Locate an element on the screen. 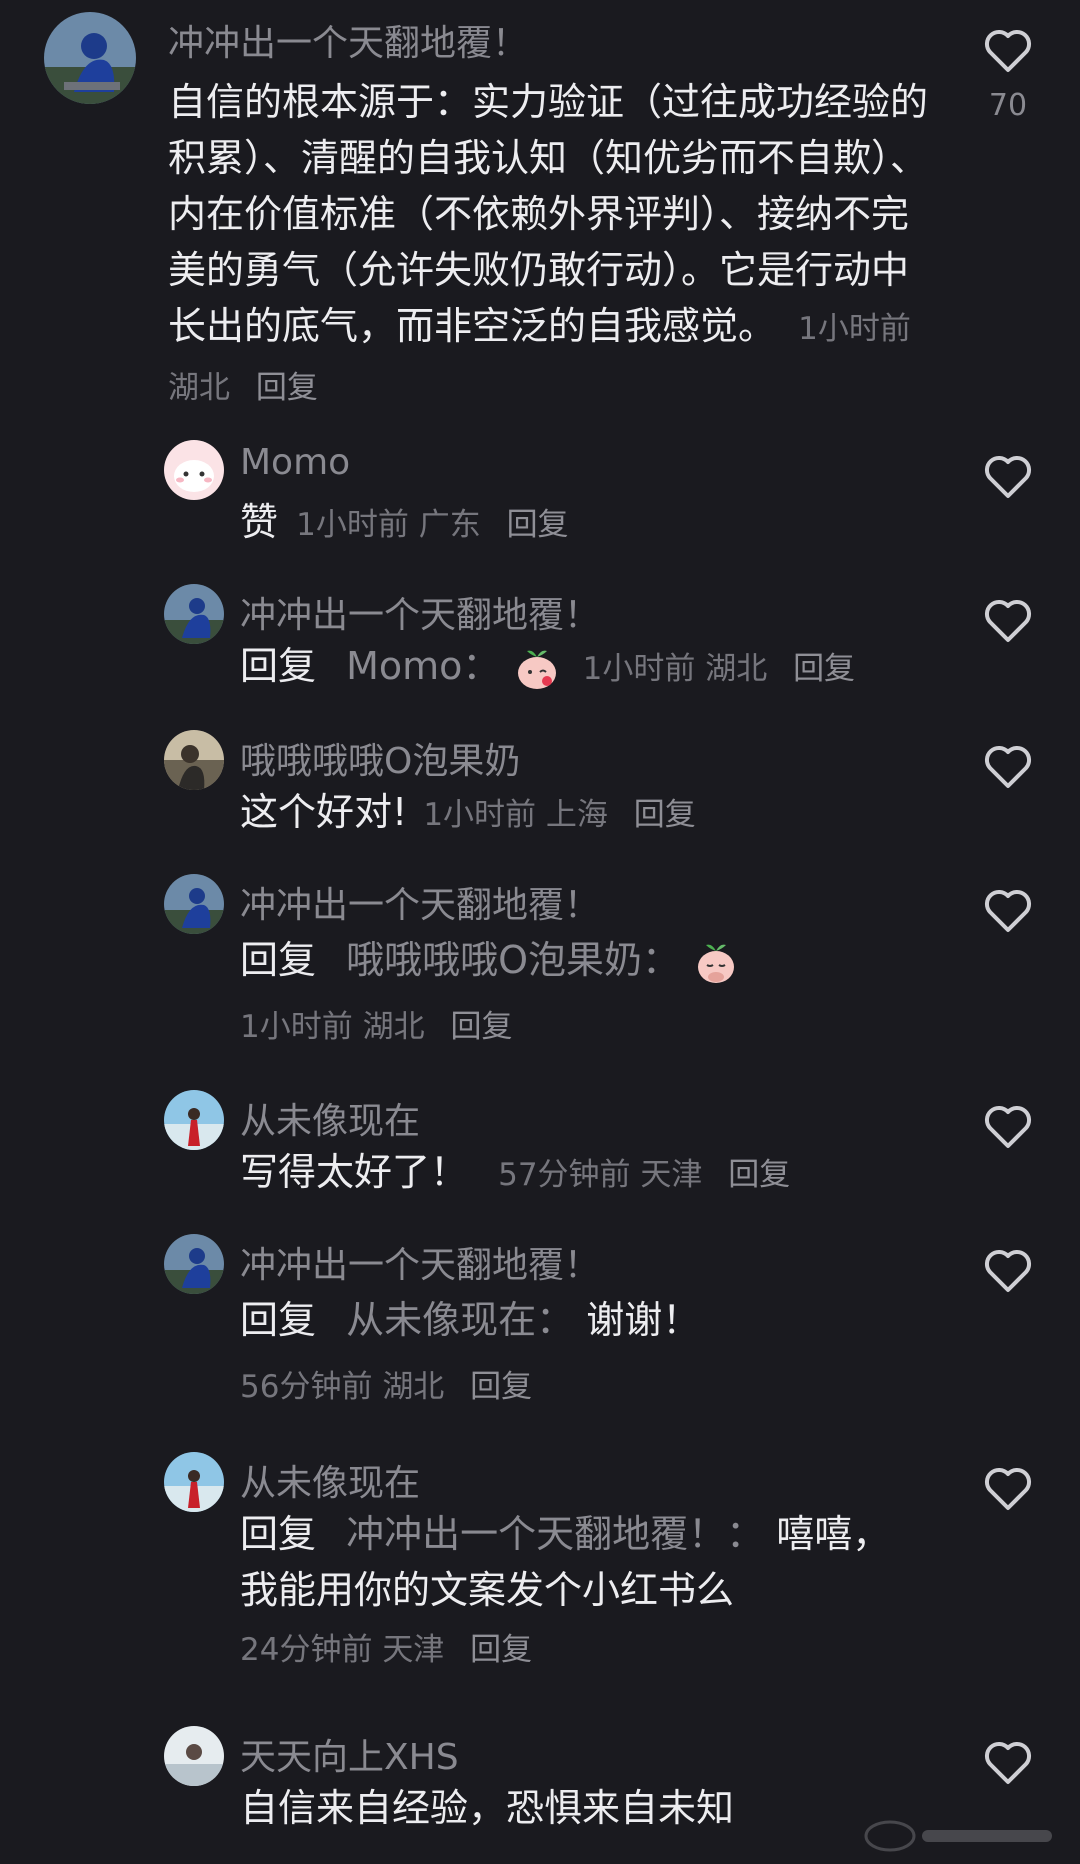 The image size is (1080, 1864). reply-meta: 56分钟前 湖北 回复 is located at coordinates (386, 1387).